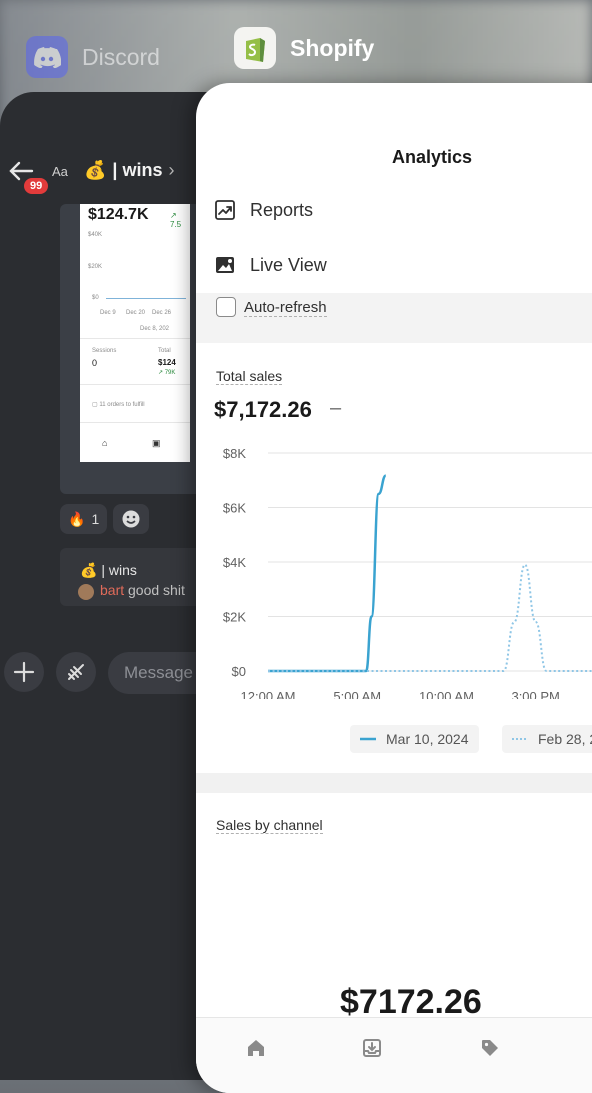 Image resolution: width=592 pixels, height=1093 pixels. Describe the element at coordinates (164, 351) in the screenshot. I see `preview-total-label: Total` at that location.